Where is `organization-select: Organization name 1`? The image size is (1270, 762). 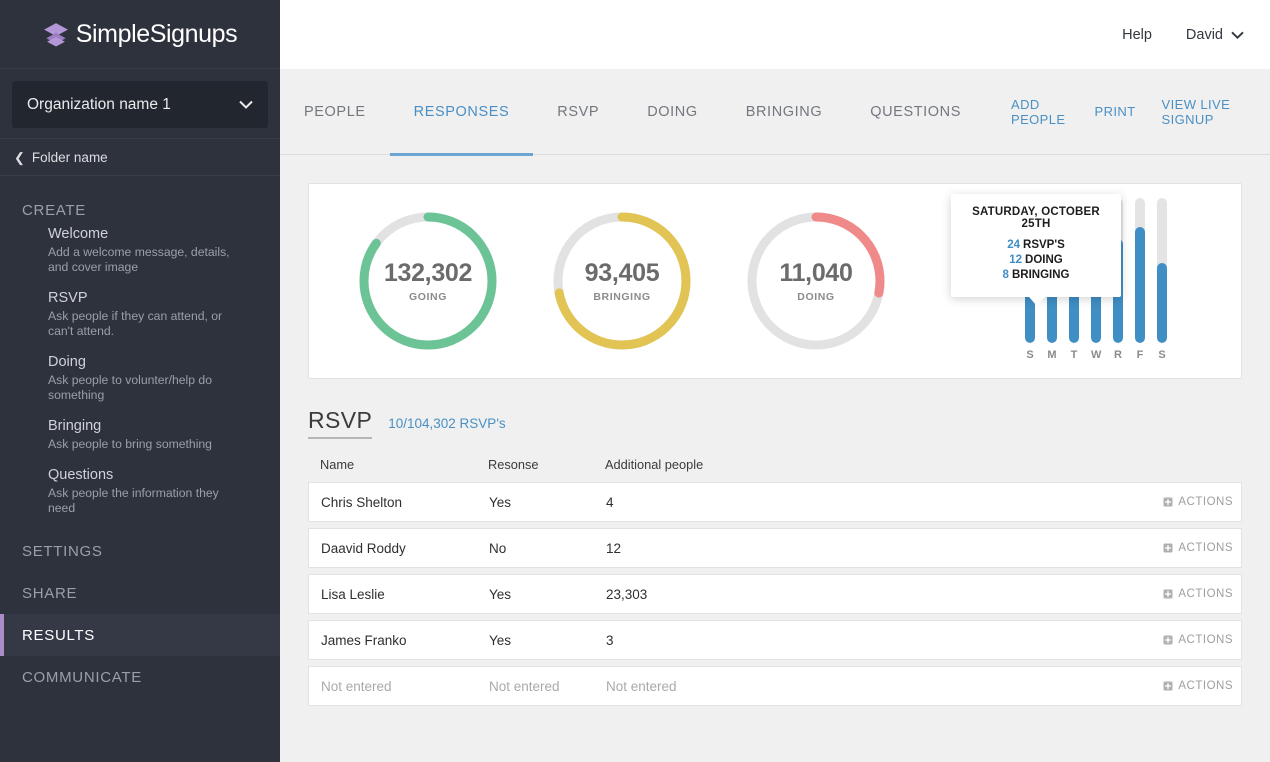
organization-select: Organization name 1 is located at coordinates (140, 104).